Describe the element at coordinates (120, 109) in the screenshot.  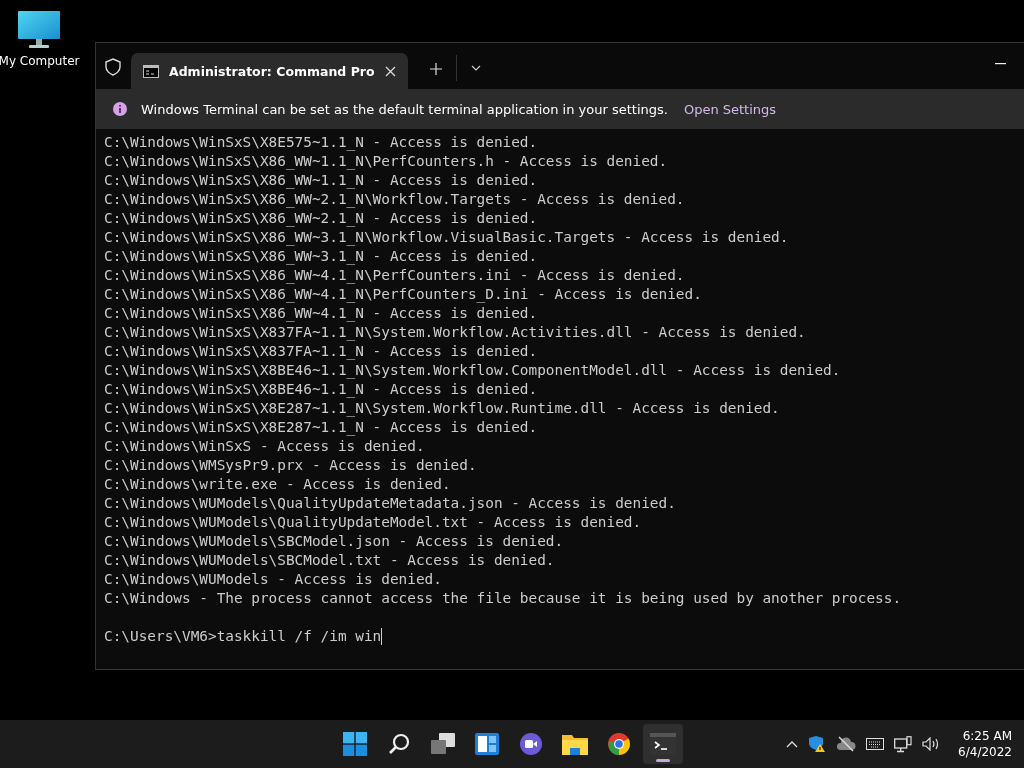
I see `info-icon` at that location.